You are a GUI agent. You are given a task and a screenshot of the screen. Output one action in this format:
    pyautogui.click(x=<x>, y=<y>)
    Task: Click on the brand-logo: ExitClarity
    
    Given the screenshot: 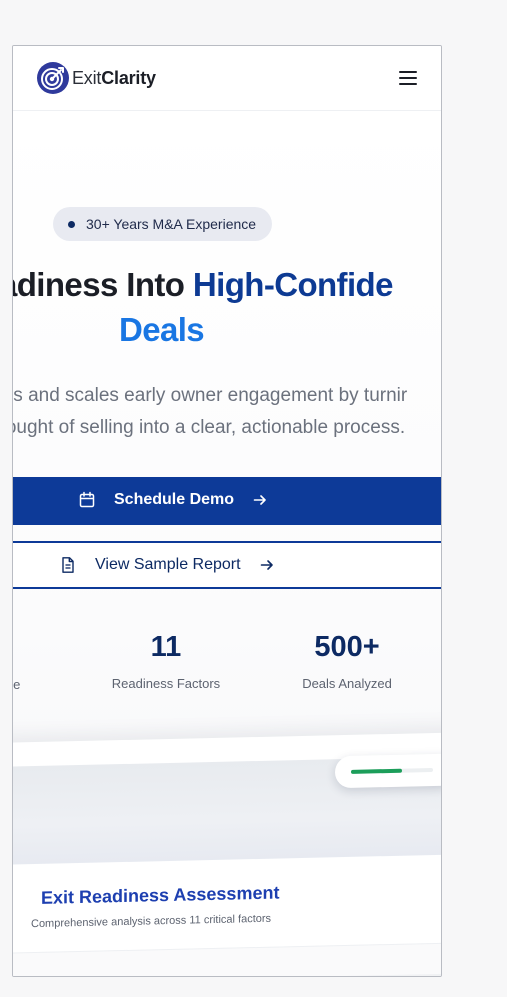 What is the action you would take?
    pyautogui.click(x=96, y=78)
    